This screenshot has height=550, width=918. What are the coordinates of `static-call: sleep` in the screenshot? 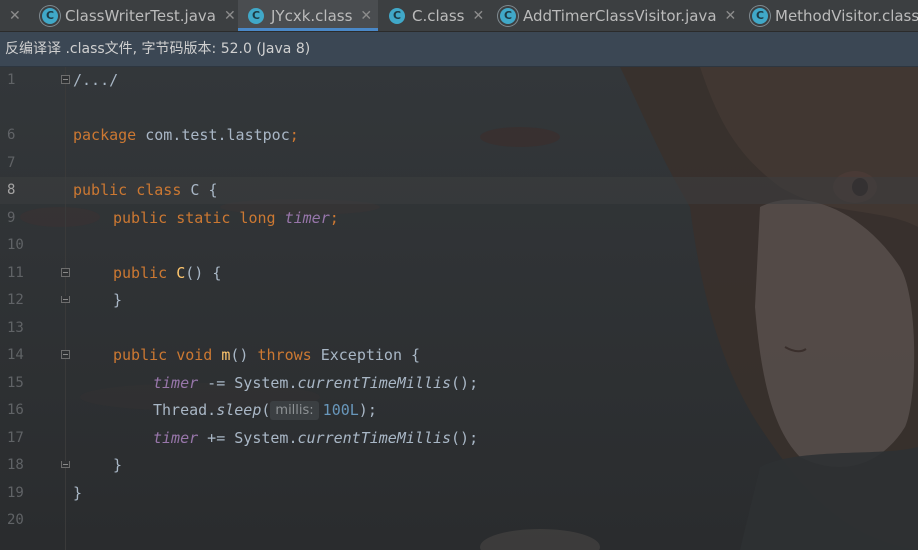 It's located at (239, 410).